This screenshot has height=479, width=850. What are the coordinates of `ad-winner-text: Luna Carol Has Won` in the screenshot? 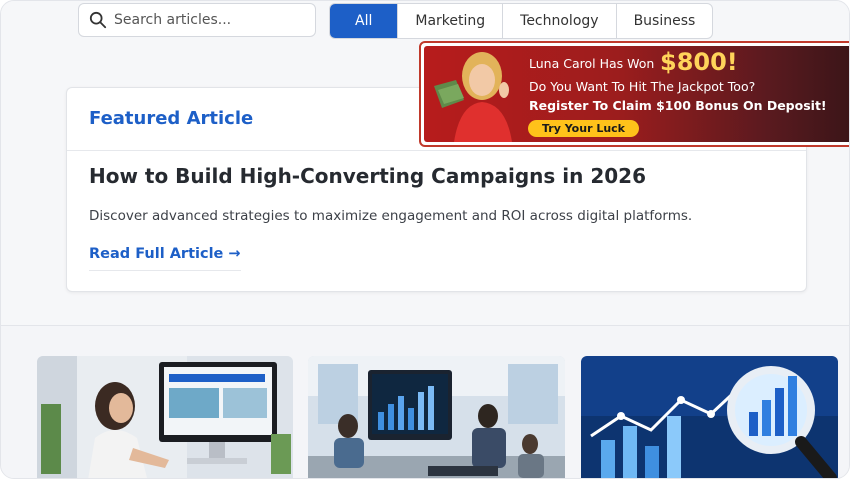 It's located at (592, 63).